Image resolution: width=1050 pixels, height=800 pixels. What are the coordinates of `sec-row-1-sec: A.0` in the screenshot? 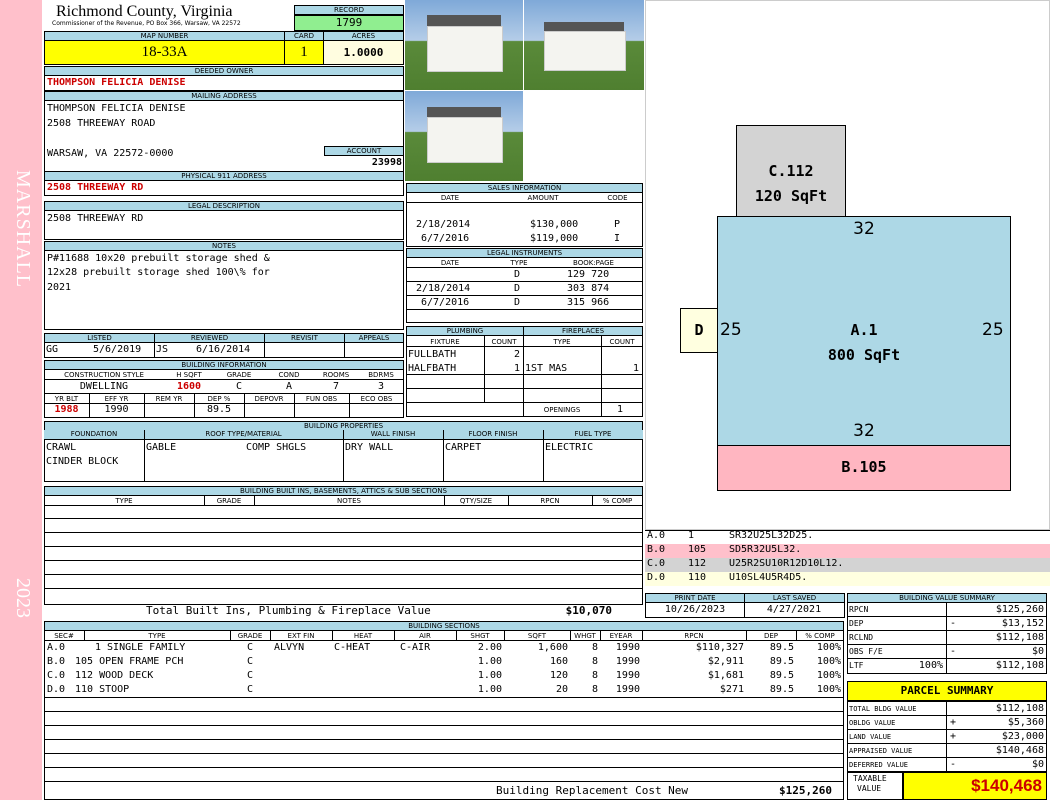 It's located at (56, 647).